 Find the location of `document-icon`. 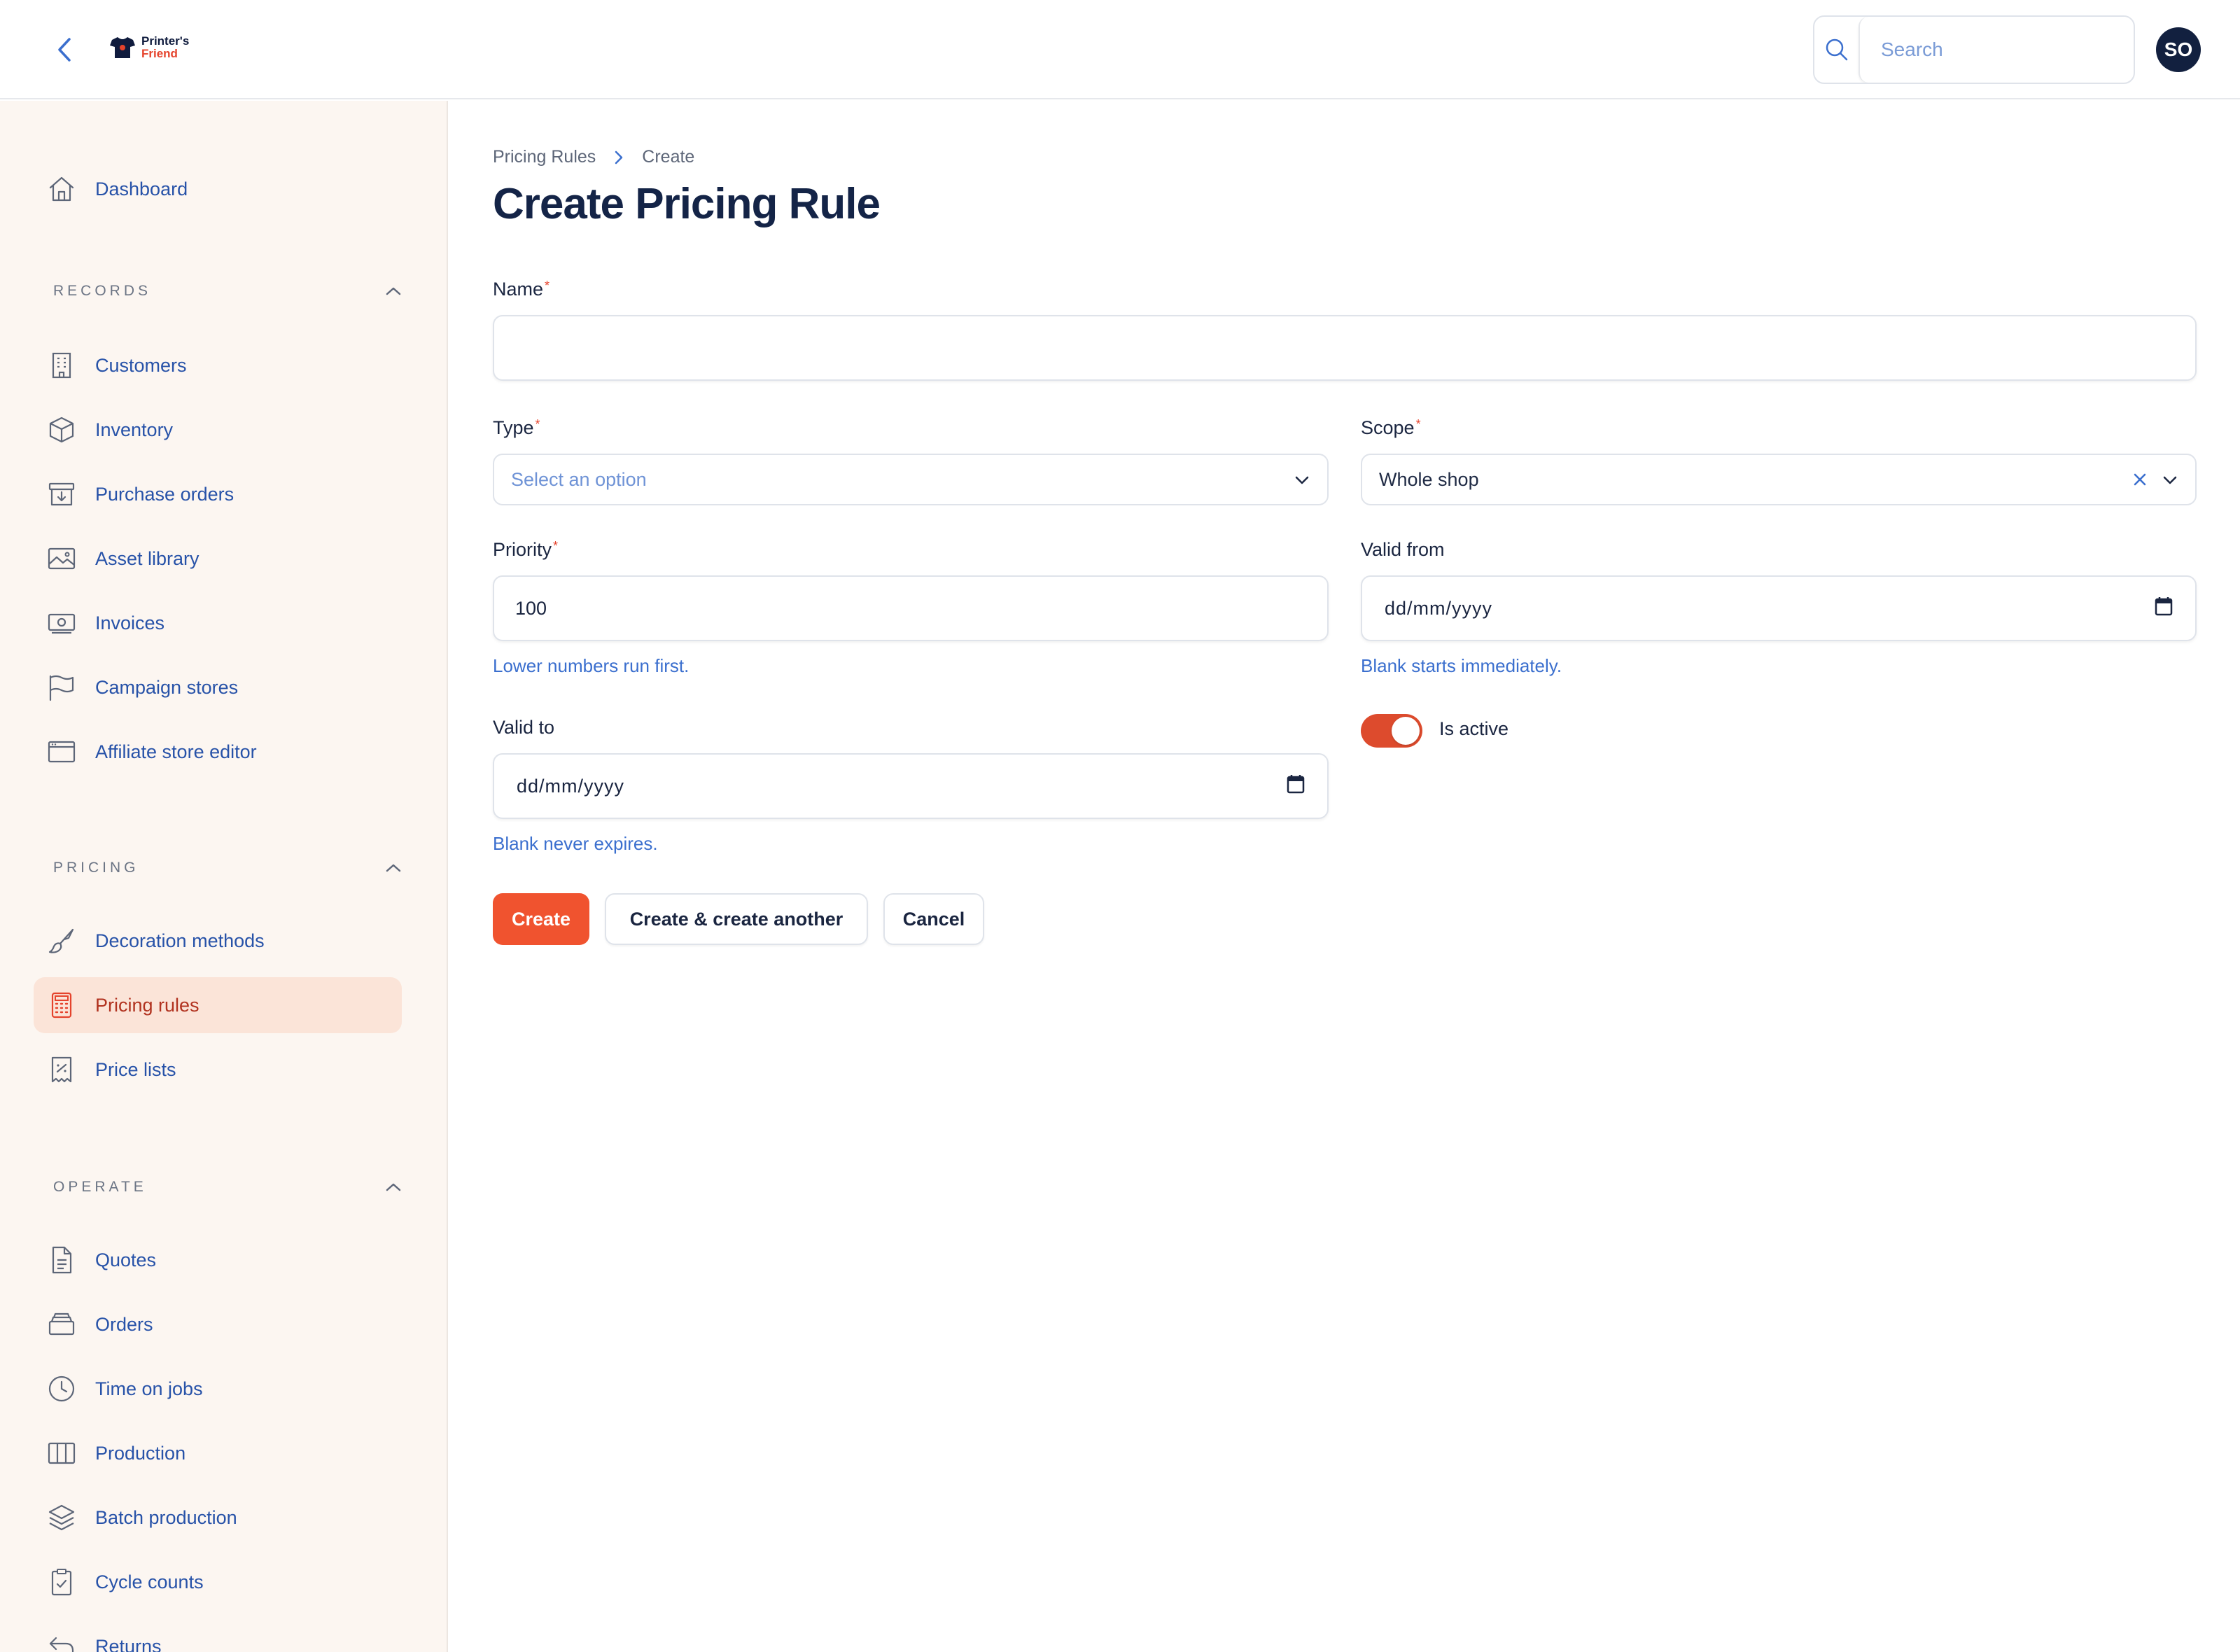

document-icon is located at coordinates (62, 1260).